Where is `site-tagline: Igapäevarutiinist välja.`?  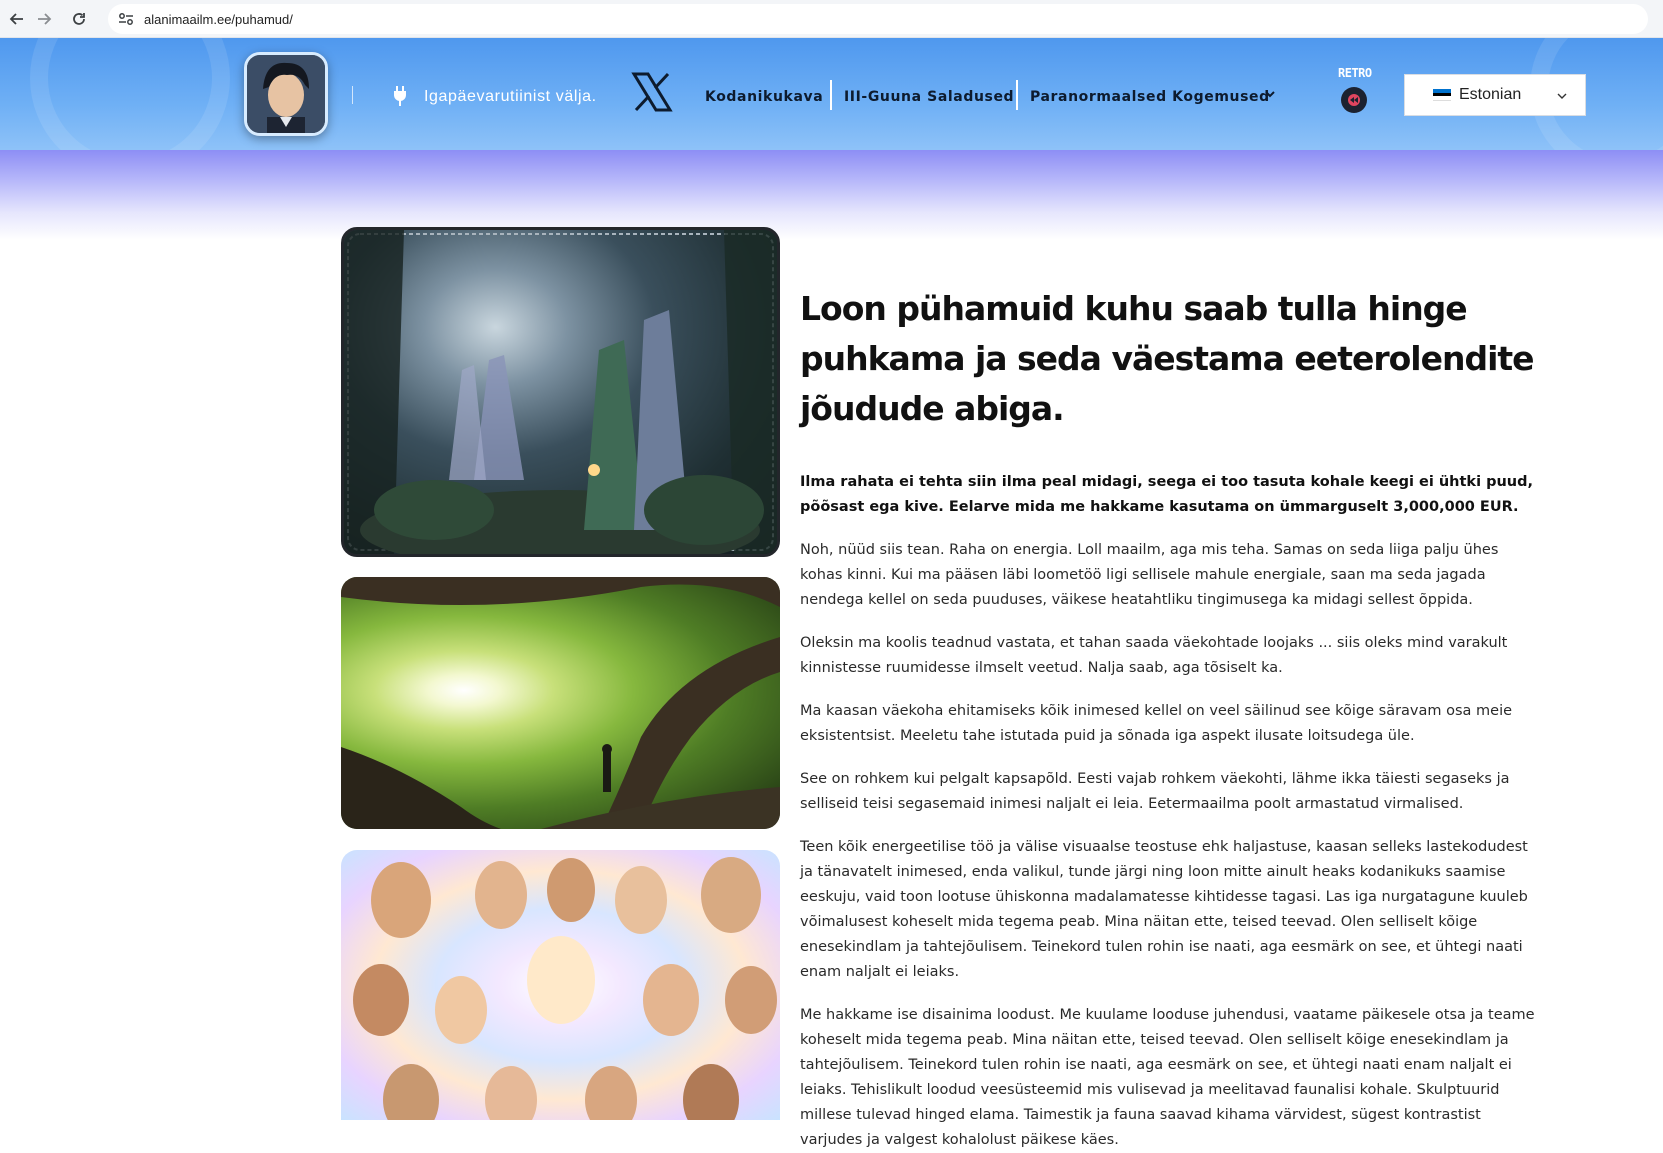 site-tagline: Igapäevarutiinist välja. is located at coordinates (510, 96).